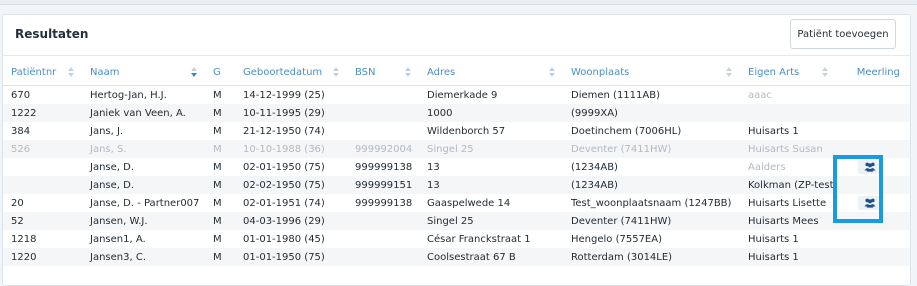  I want to click on cell-patient-nr: 1218, so click(24, 239).